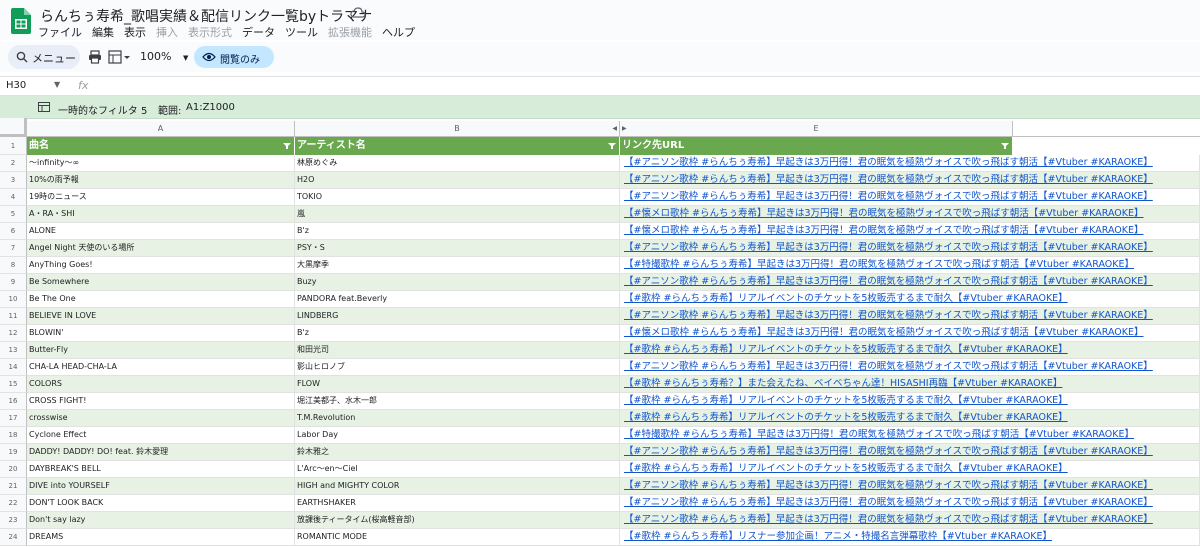 This screenshot has width=1200, height=547. I want to click on row-number: 22, so click(13, 503).